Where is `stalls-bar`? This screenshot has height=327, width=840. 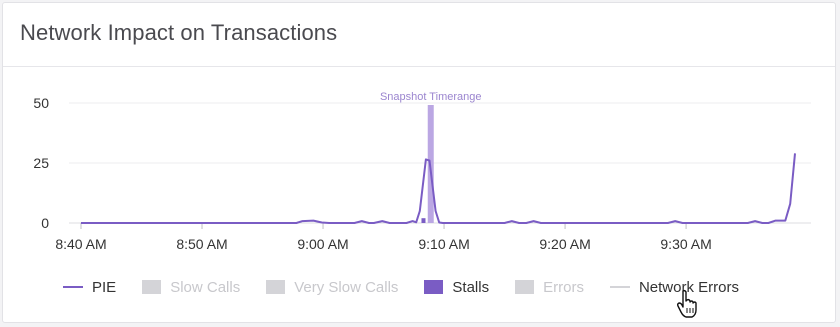 stalls-bar is located at coordinates (423, 220).